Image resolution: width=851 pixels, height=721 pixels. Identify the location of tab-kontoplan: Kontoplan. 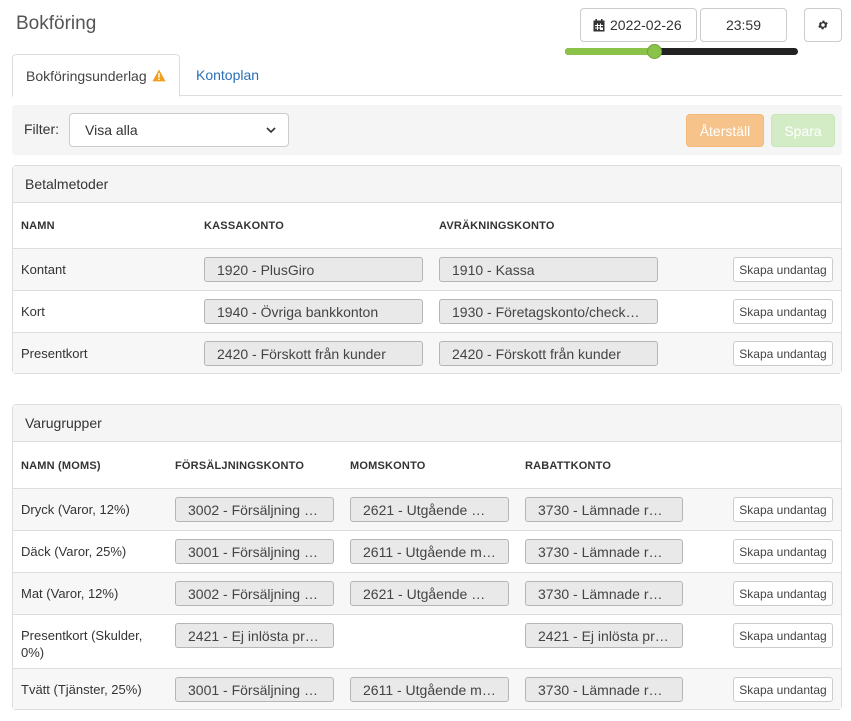
(227, 75).